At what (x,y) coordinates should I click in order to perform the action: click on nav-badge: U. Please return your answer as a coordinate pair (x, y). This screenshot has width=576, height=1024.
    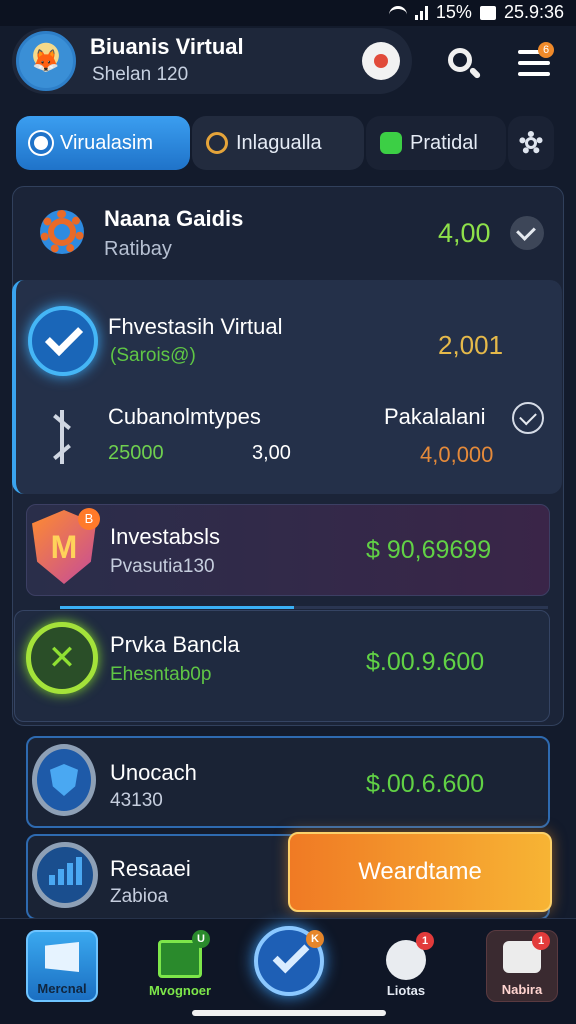
    Looking at the image, I should click on (201, 939).